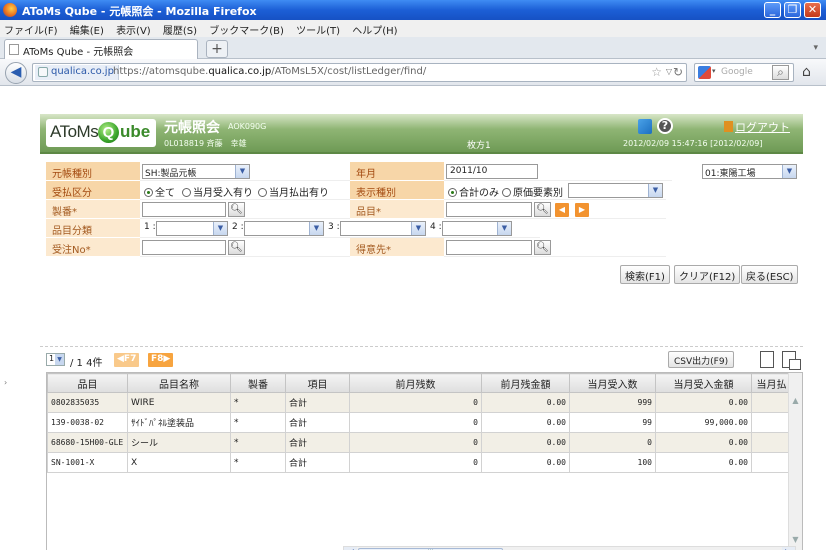 Image resolution: width=826 pixels, height=550 pixels. I want to click on menu-tools: ツール(T), so click(318, 28).